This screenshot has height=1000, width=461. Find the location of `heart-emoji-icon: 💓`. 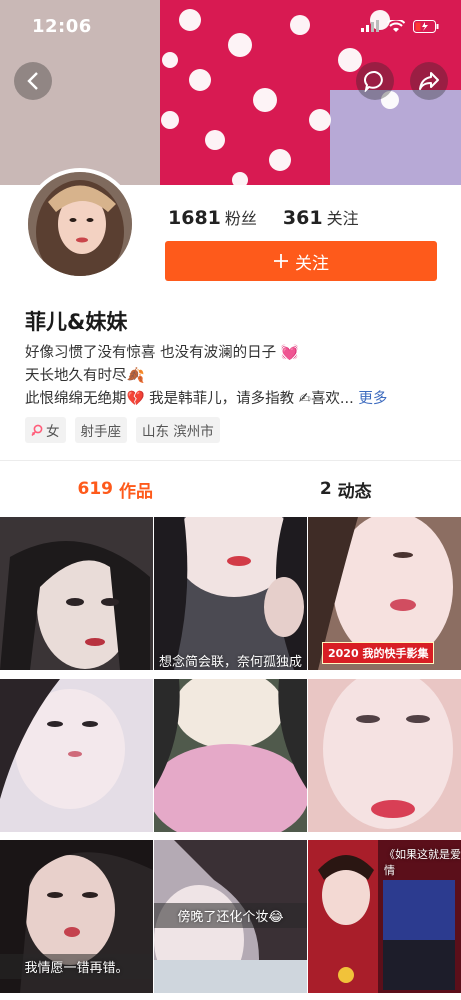

heart-emoji-icon: 💓 is located at coordinates (289, 353).